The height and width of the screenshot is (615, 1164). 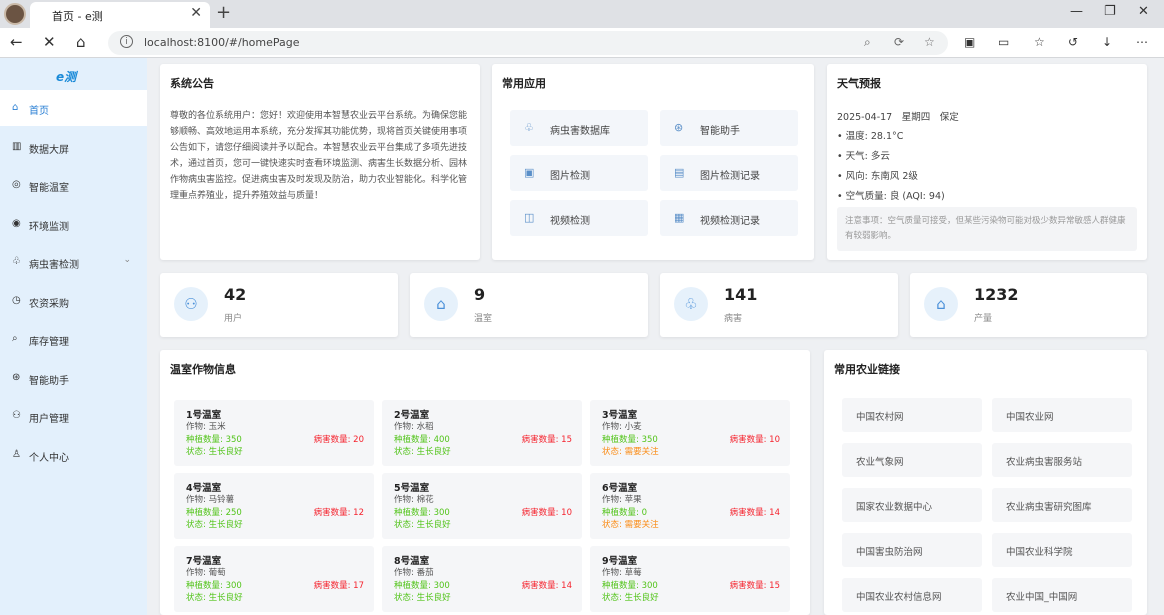 I want to click on weather-line: • 天气: 多云, so click(x=863, y=156).